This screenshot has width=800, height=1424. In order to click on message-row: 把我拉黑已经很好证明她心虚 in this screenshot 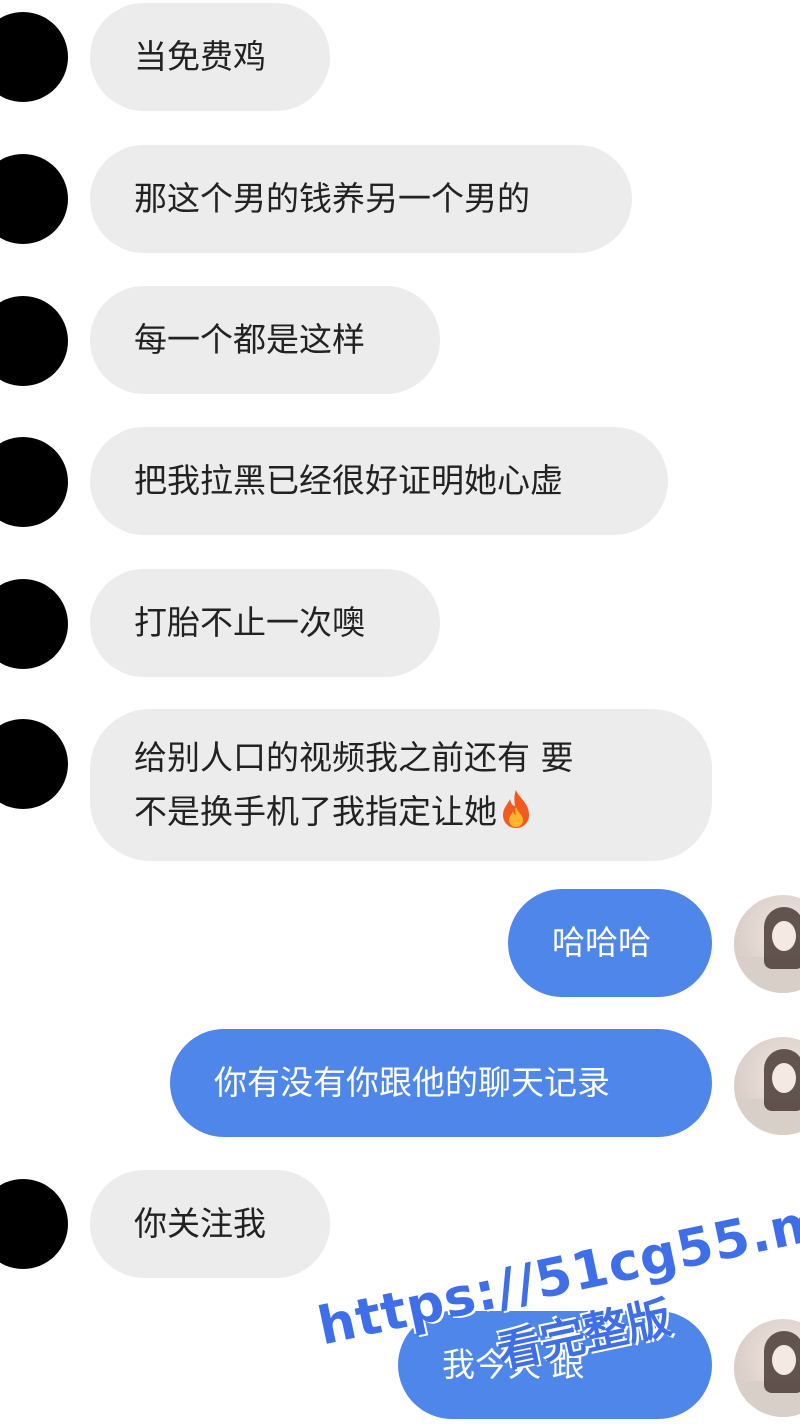, I will do `click(400, 480)`.